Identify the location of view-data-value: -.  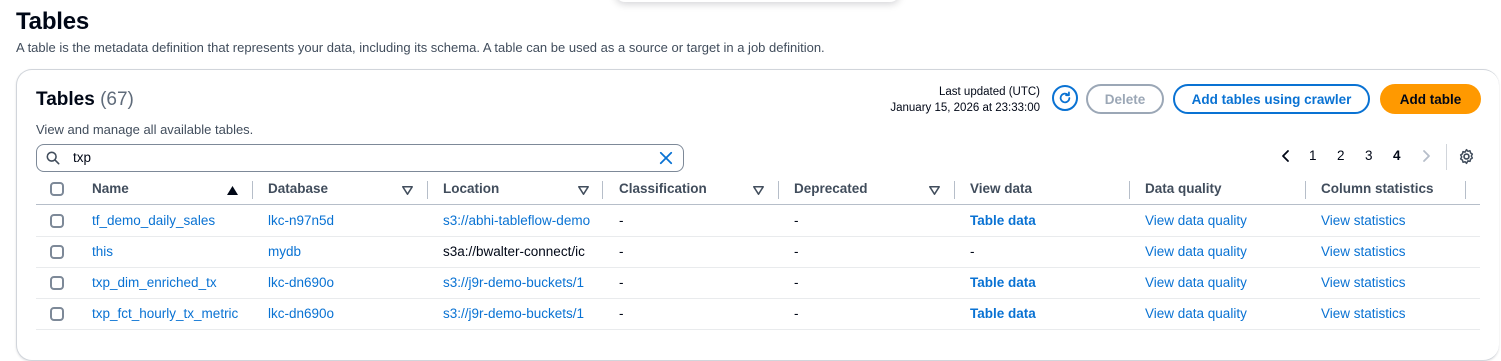
(972, 251).